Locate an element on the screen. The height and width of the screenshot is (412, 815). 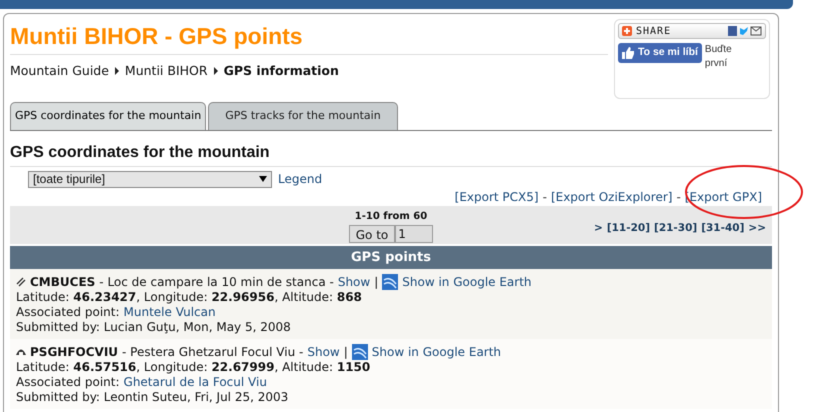
page-link: > is located at coordinates (598, 229).